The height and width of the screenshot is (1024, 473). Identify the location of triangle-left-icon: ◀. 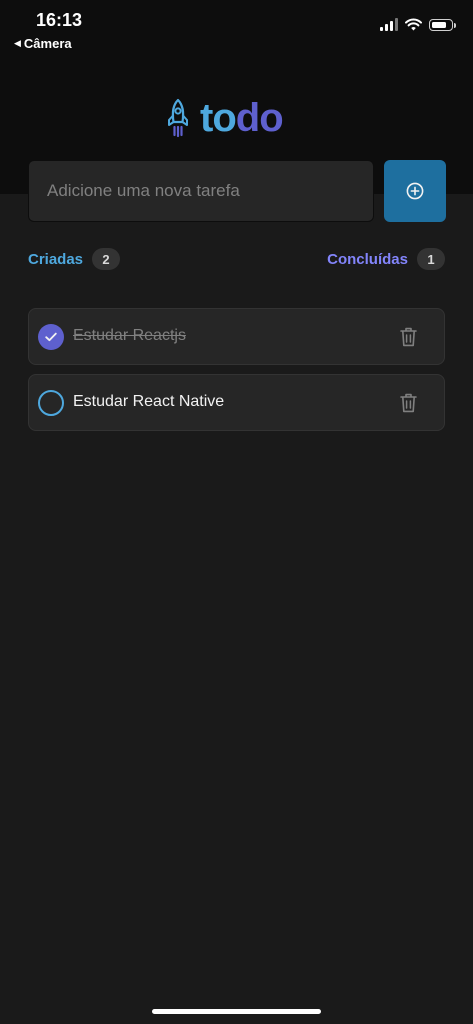
(17, 43).